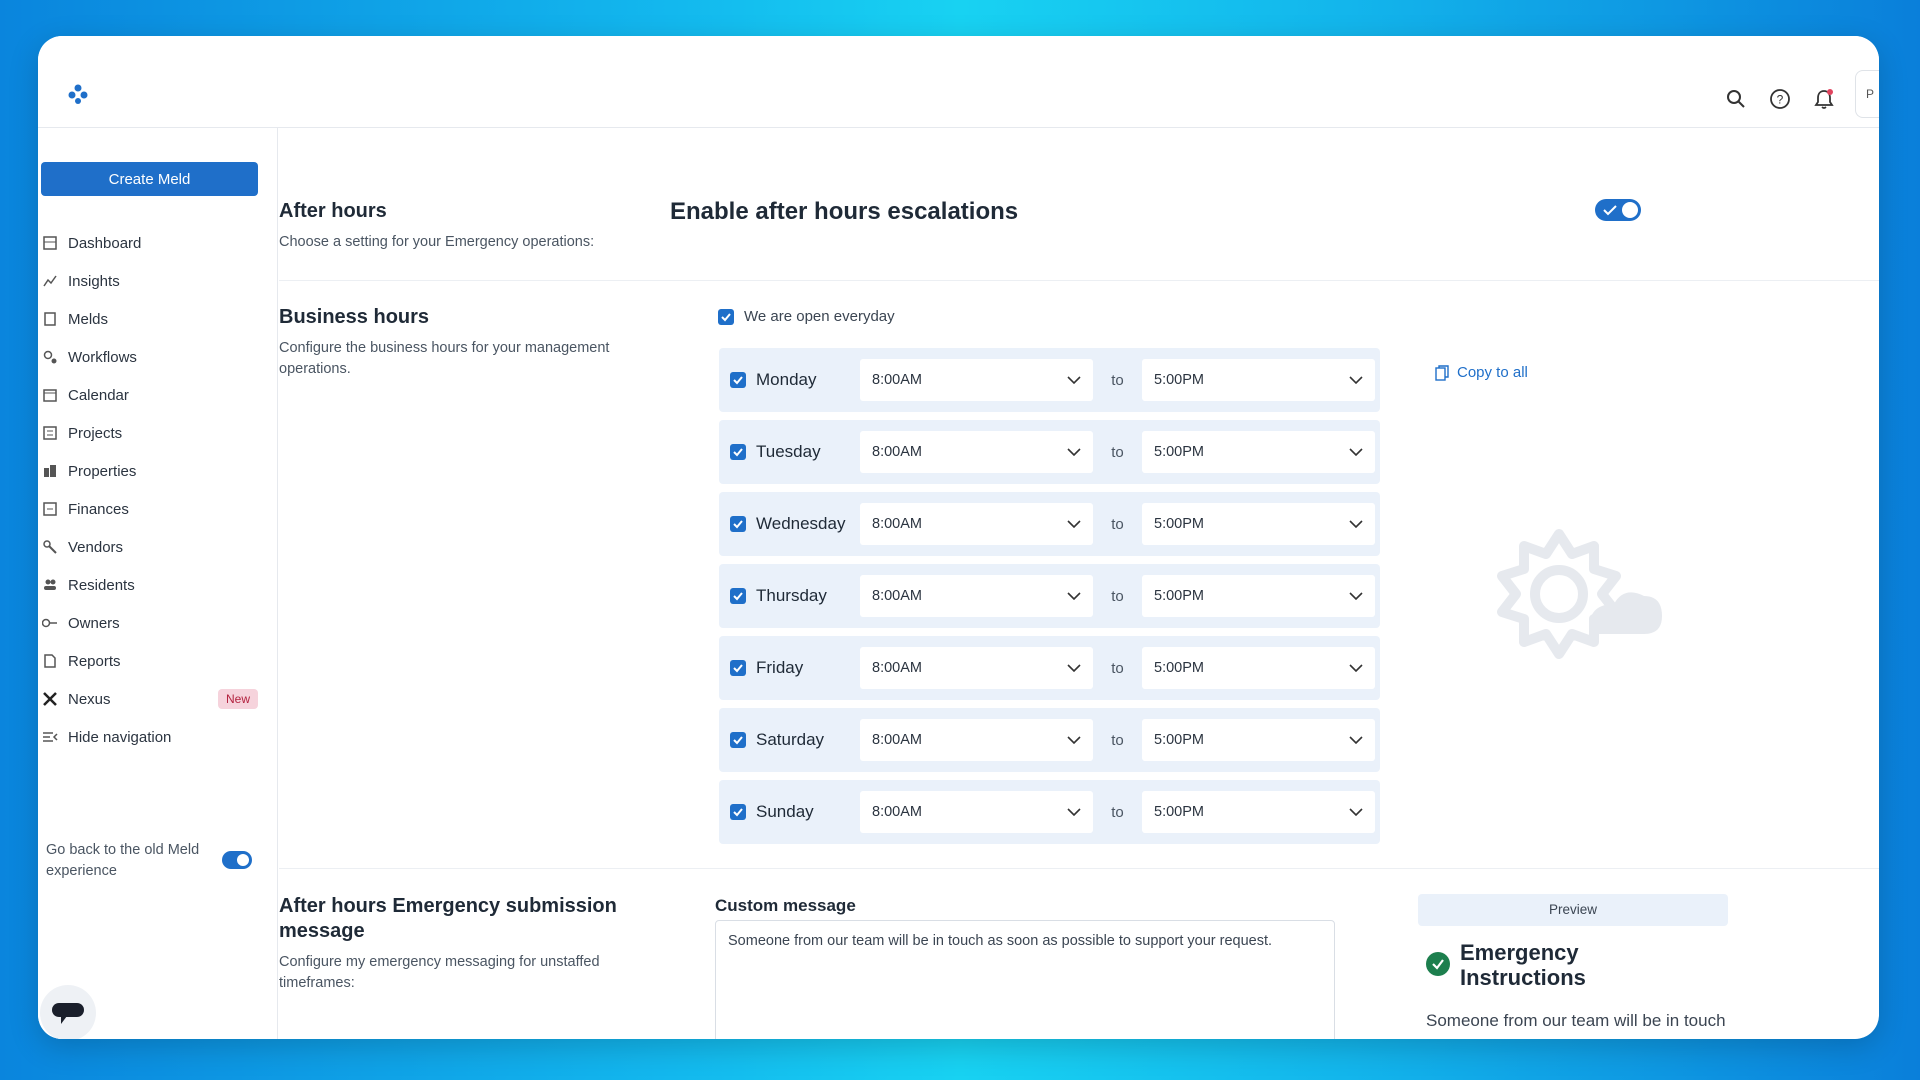 Image resolution: width=1920 pixels, height=1080 pixels. Describe the element at coordinates (94, 661) in the screenshot. I see `sidebar-item-label: Reports` at that location.